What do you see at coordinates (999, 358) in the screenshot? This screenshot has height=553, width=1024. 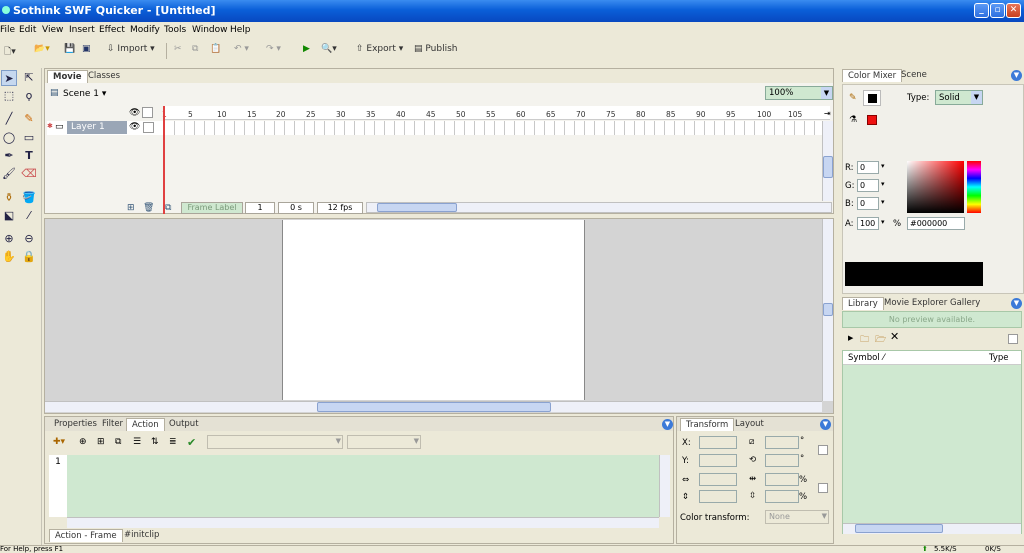 I see `col-type: Type` at bounding box center [999, 358].